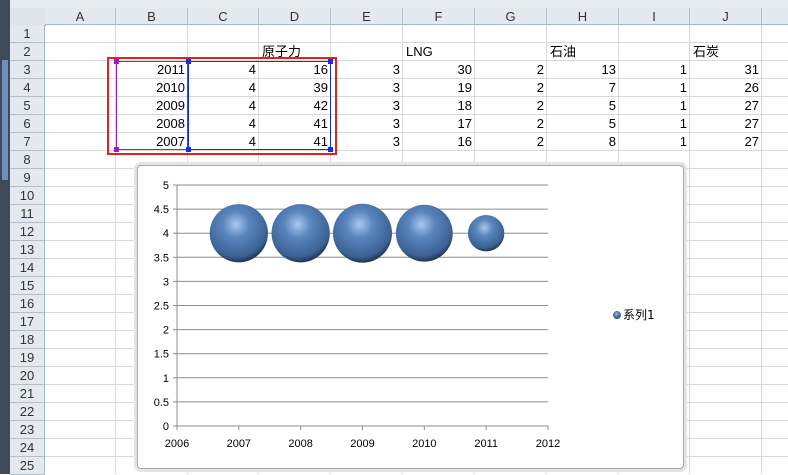 Image resolution: width=788 pixels, height=475 pixels. Describe the element at coordinates (166, 186) in the screenshot. I see `y-tick-label: 5` at that location.